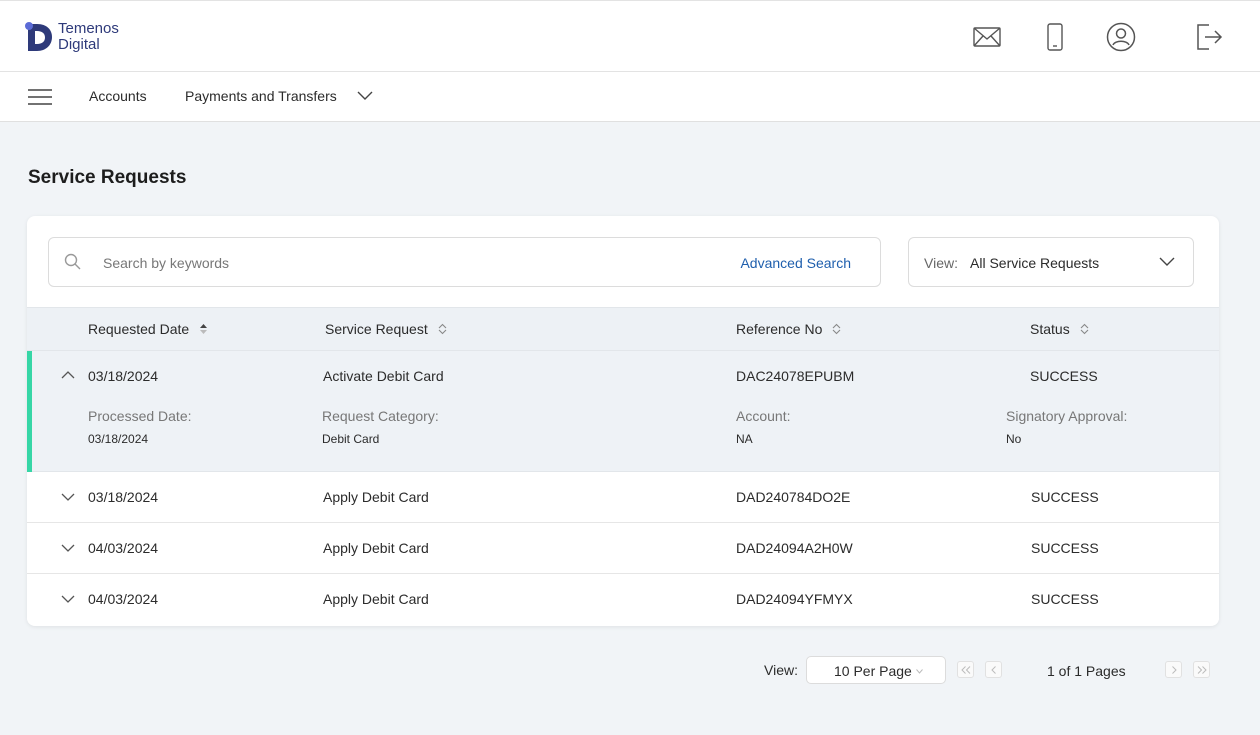  I want to click on mobile-button, so click(1055, 37).